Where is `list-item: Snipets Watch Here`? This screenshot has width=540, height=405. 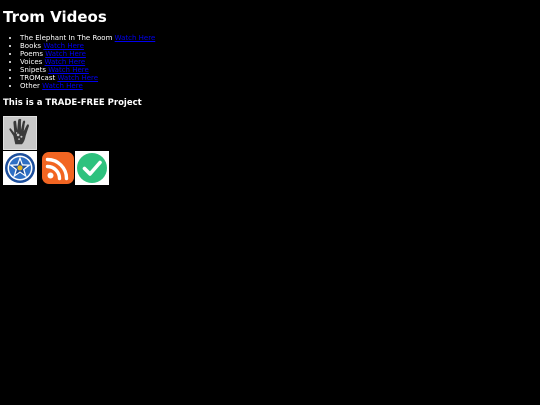 list-item: Snipets Watch Here is located at coordinates (87, 70).